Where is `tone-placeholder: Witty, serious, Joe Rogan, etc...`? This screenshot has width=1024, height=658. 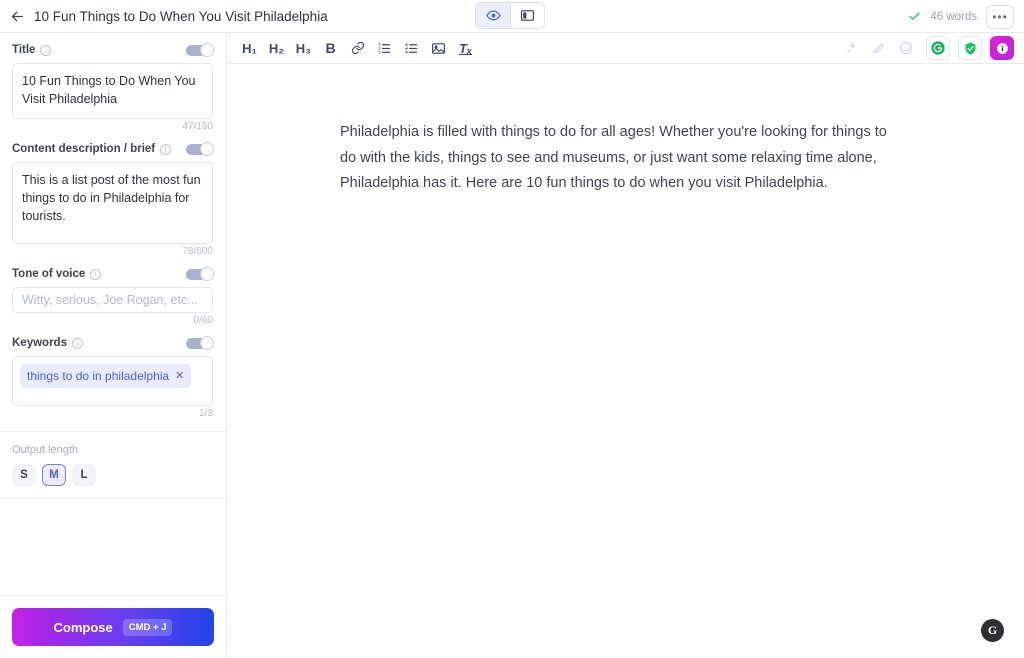
tone-placeholder: Witty, serious, Joe Rogan, etc... is located at coordinates (110, 300).